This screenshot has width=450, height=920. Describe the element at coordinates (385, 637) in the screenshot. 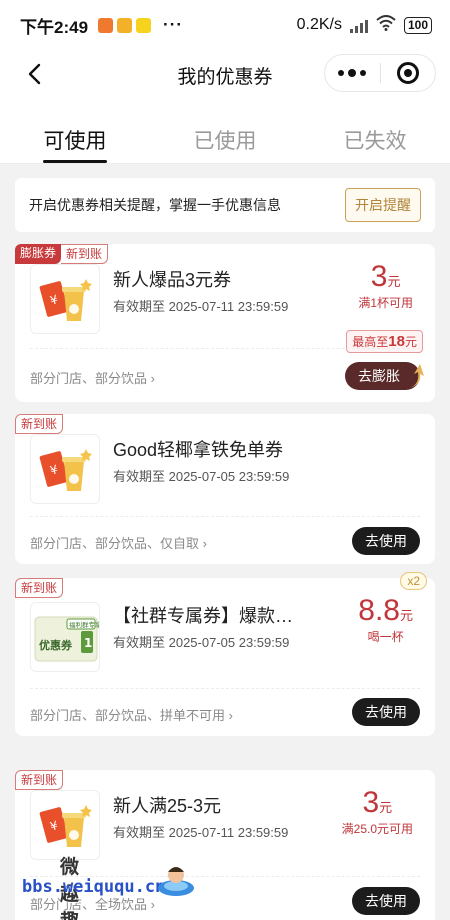

I see `coupon-condition: 喝一杯` at that location.